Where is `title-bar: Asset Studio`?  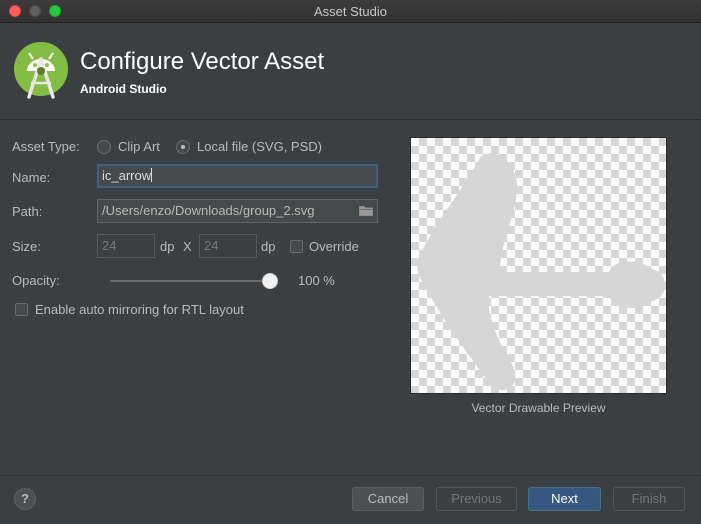
title-bar: Asset Studio is located at coordinates (350, 11).